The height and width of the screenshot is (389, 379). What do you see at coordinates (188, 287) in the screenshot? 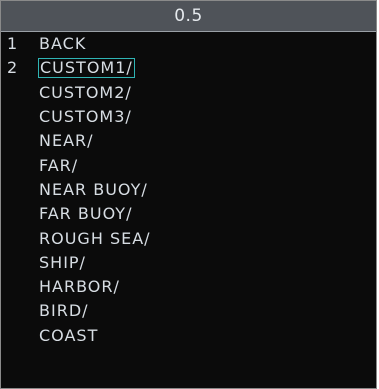
I see `menu-item-harbor: HARBOR/` at bounding box center [188, 287].